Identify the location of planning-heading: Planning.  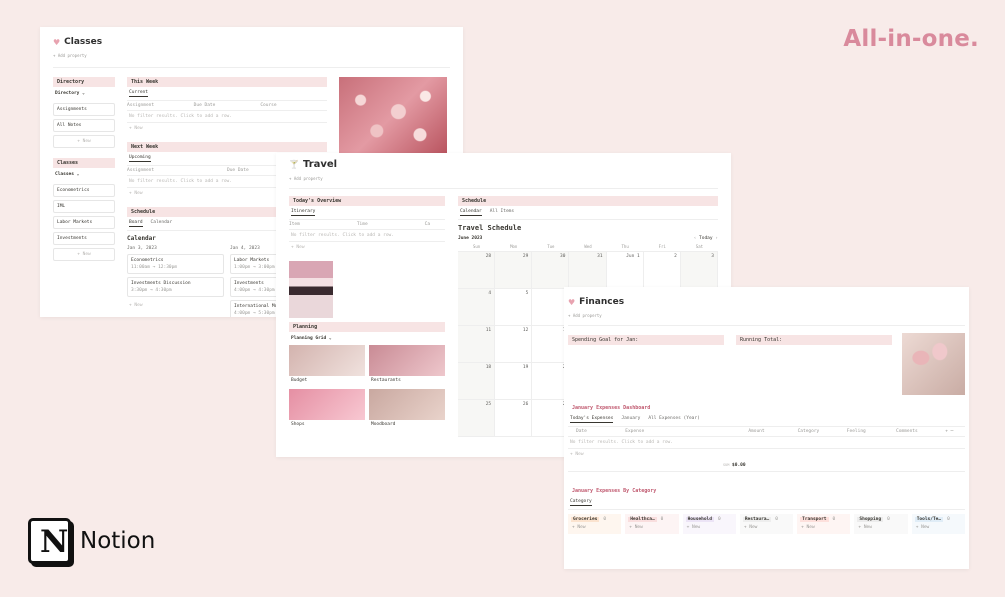
(367, 327).